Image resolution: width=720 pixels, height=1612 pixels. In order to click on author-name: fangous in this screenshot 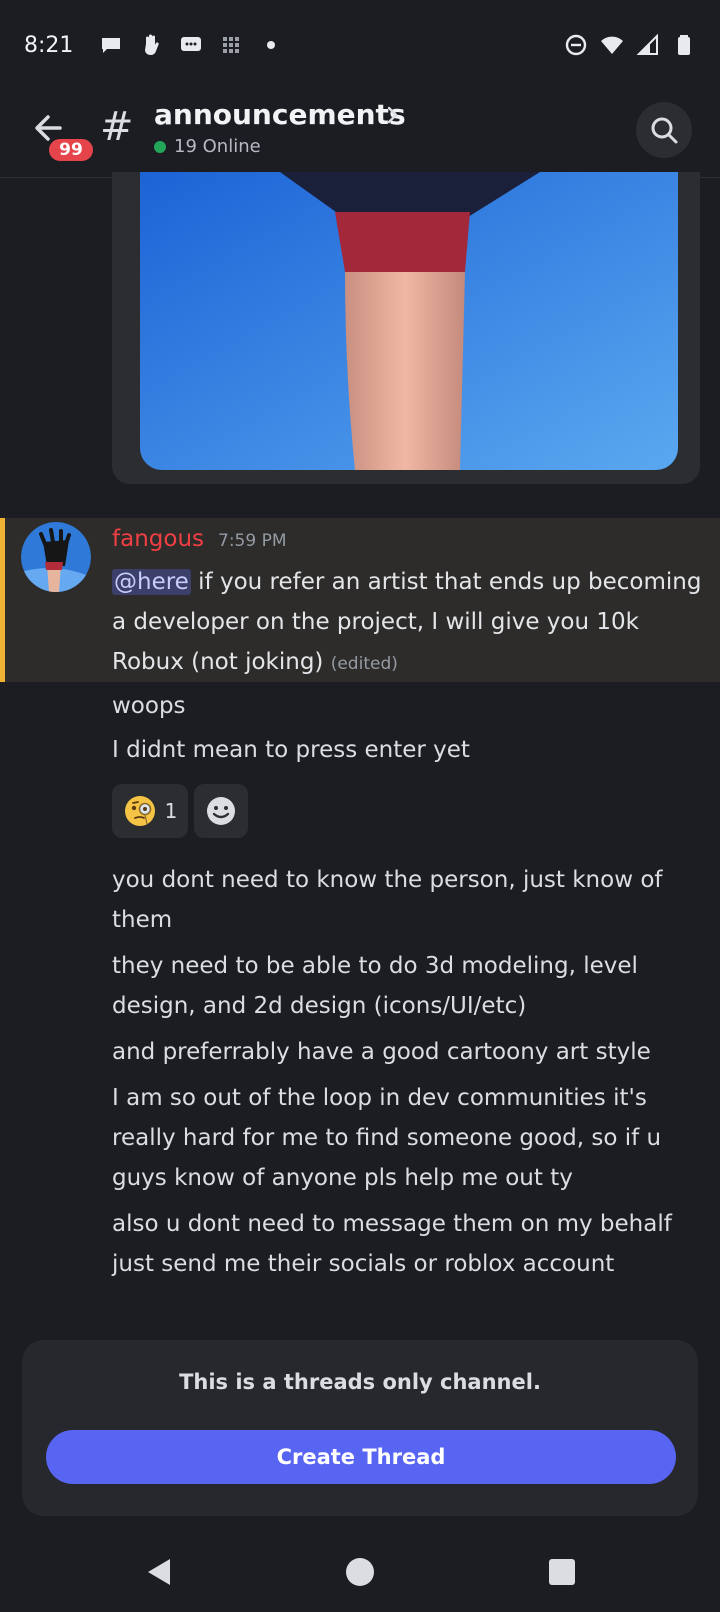, I will do `click(158, 539)`.